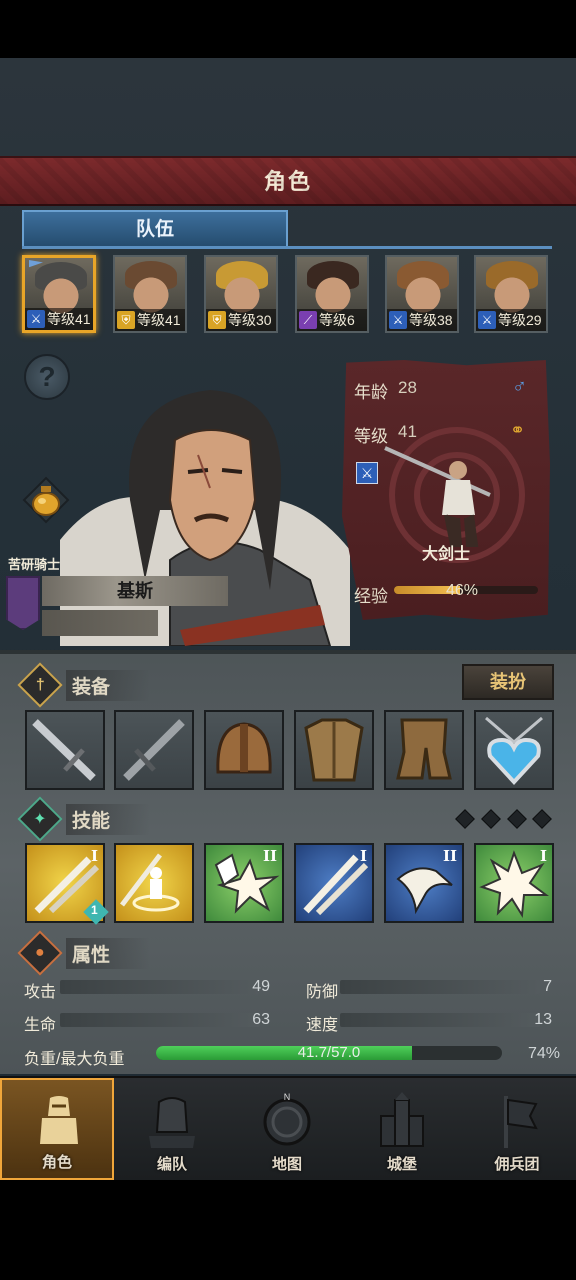  I want to click on equip-slot-legs, so click(424, 750).